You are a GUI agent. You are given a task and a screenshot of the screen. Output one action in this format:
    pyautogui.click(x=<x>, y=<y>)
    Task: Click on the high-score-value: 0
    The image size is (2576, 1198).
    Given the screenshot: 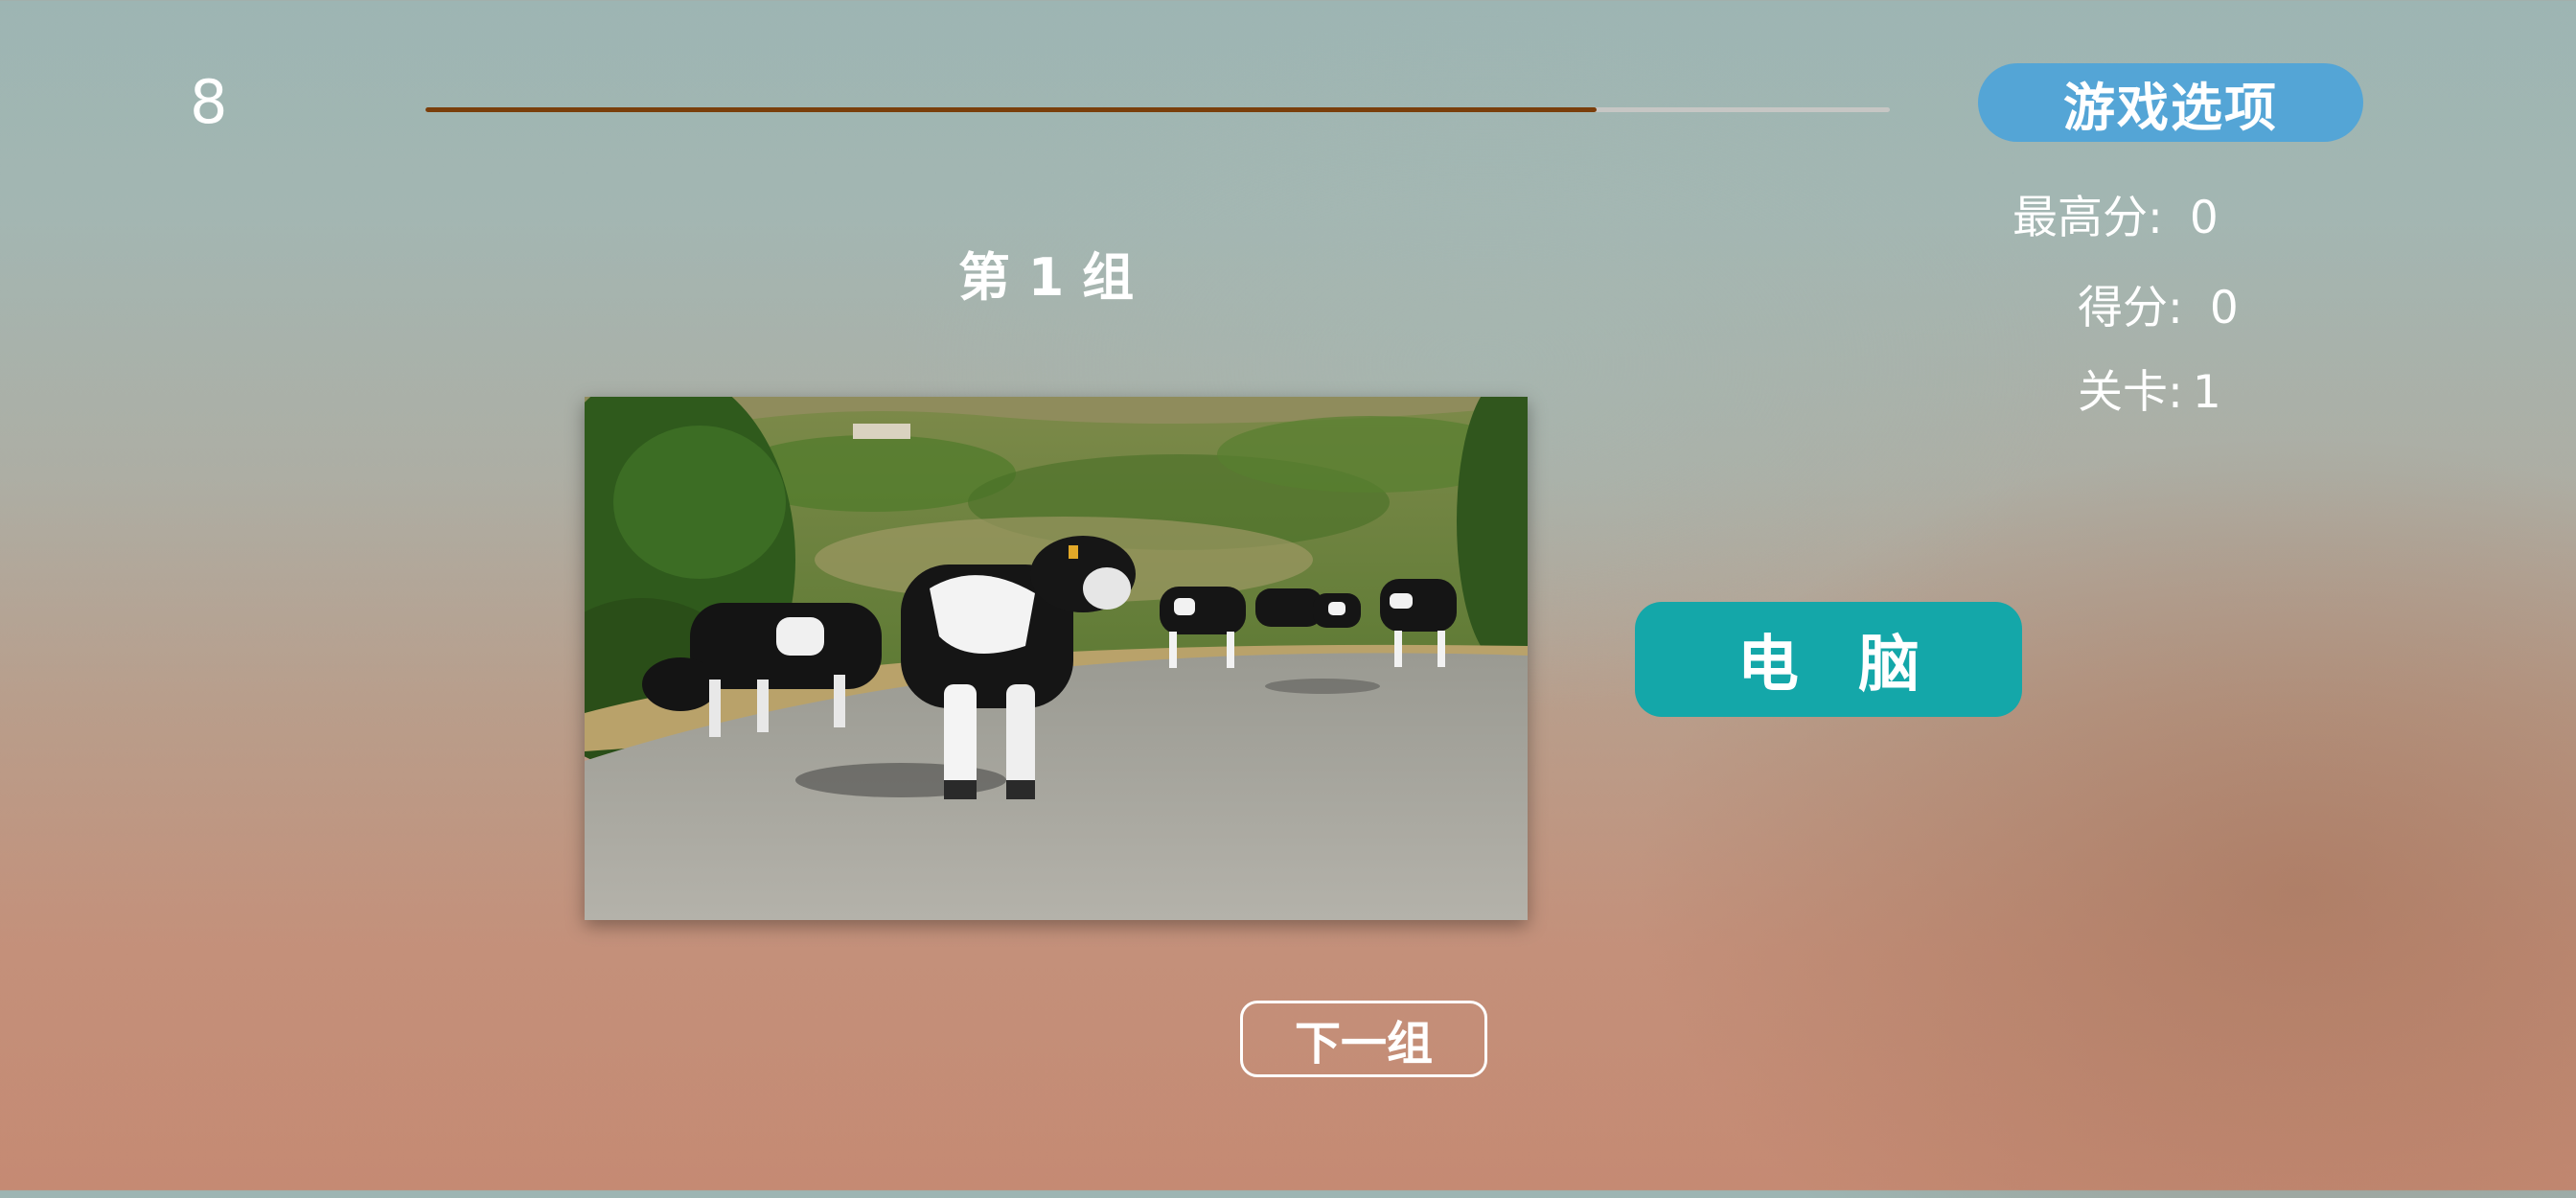 What is the action you would take?
    pyautogui.click(x=2204, y=218)
    